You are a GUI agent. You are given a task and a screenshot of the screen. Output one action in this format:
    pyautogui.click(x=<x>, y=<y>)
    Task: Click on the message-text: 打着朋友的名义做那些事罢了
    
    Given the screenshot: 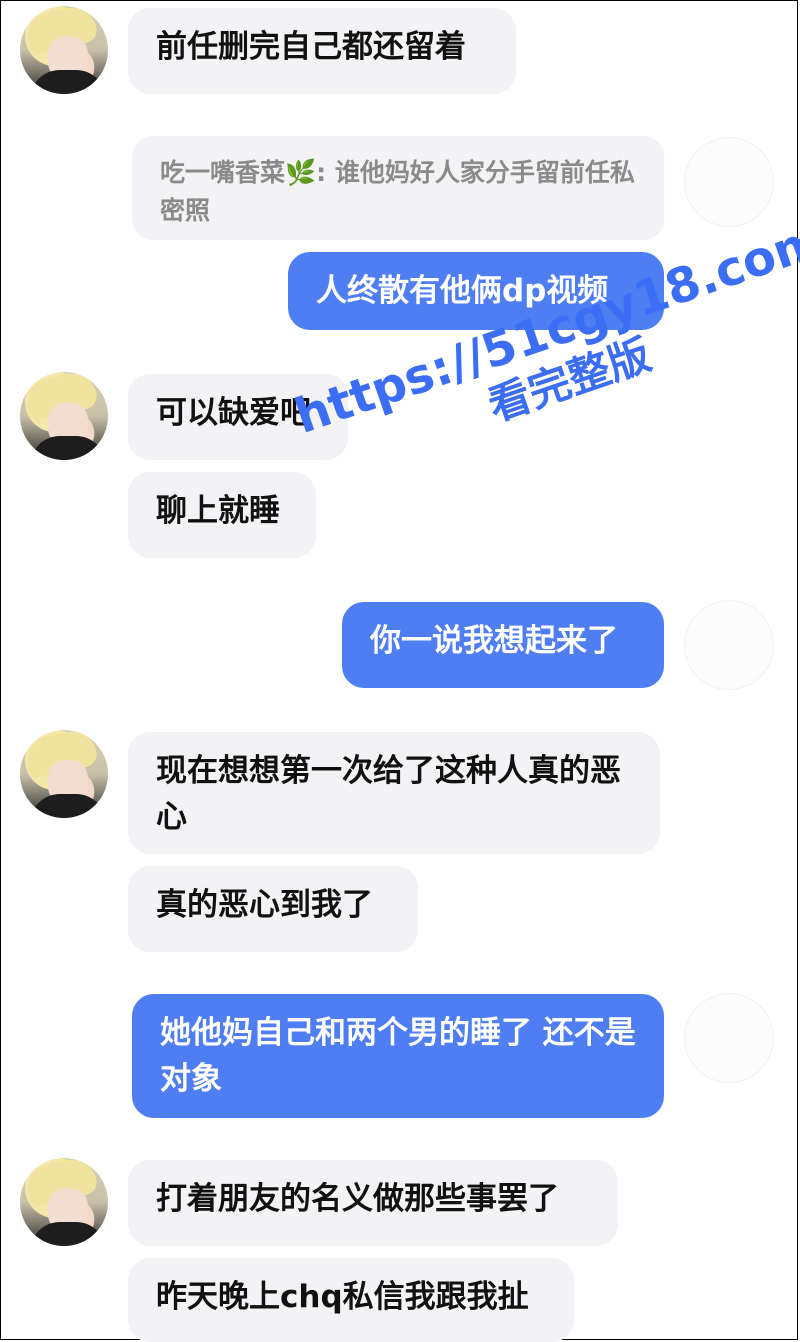 What is the action you would take?
    pyautogui.click(x=357, y=1199)
    